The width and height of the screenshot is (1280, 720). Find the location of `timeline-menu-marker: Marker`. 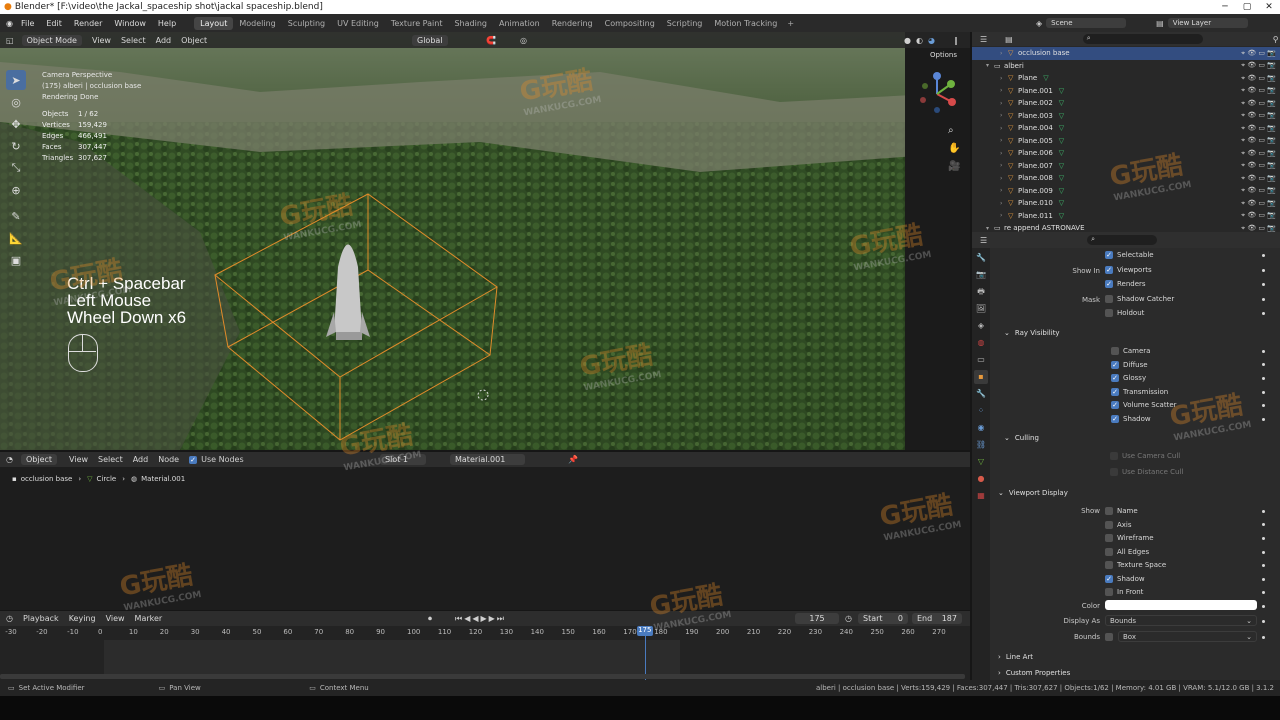

timeline-menu-marker: Marker is located at coordinates (149, 618).